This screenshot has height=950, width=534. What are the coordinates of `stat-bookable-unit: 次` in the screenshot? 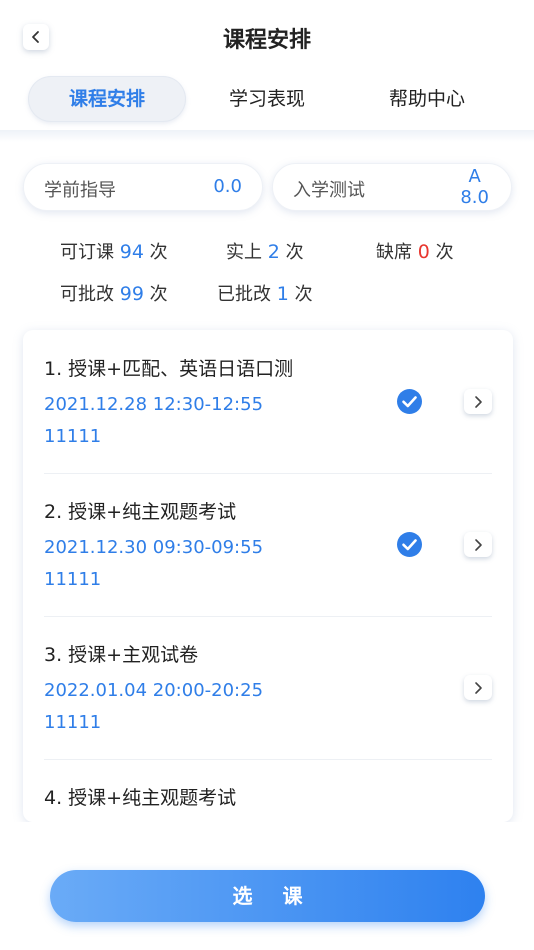 It's located at (158, 252).